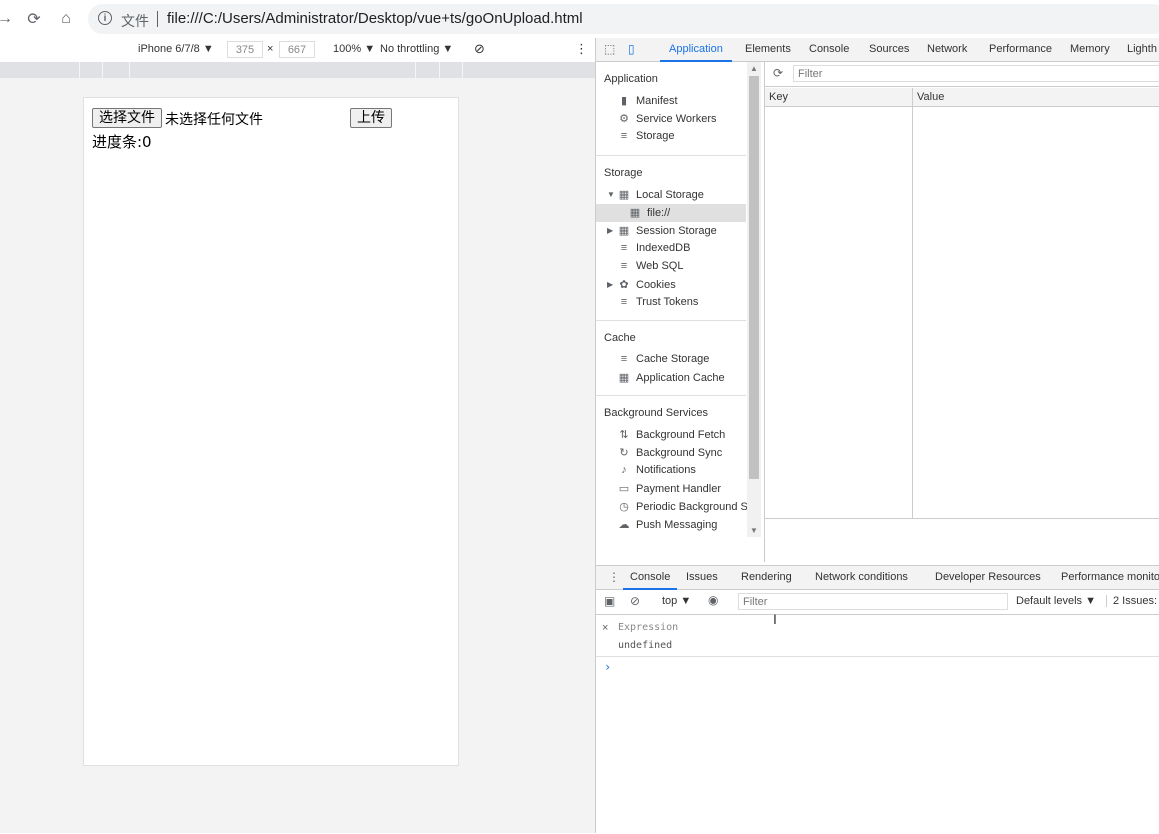 The width and height of the screenshot is (1159, 834). What do you see at coordinates (829, 49) in the screenshot?
I see `tab-console: Console` at bounding box center [829, 49].